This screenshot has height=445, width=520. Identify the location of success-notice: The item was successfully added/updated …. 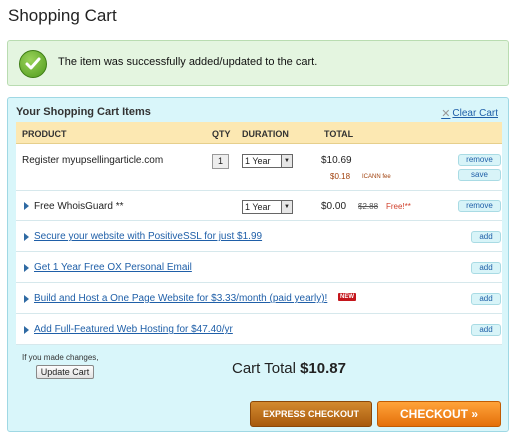
(258, 63).